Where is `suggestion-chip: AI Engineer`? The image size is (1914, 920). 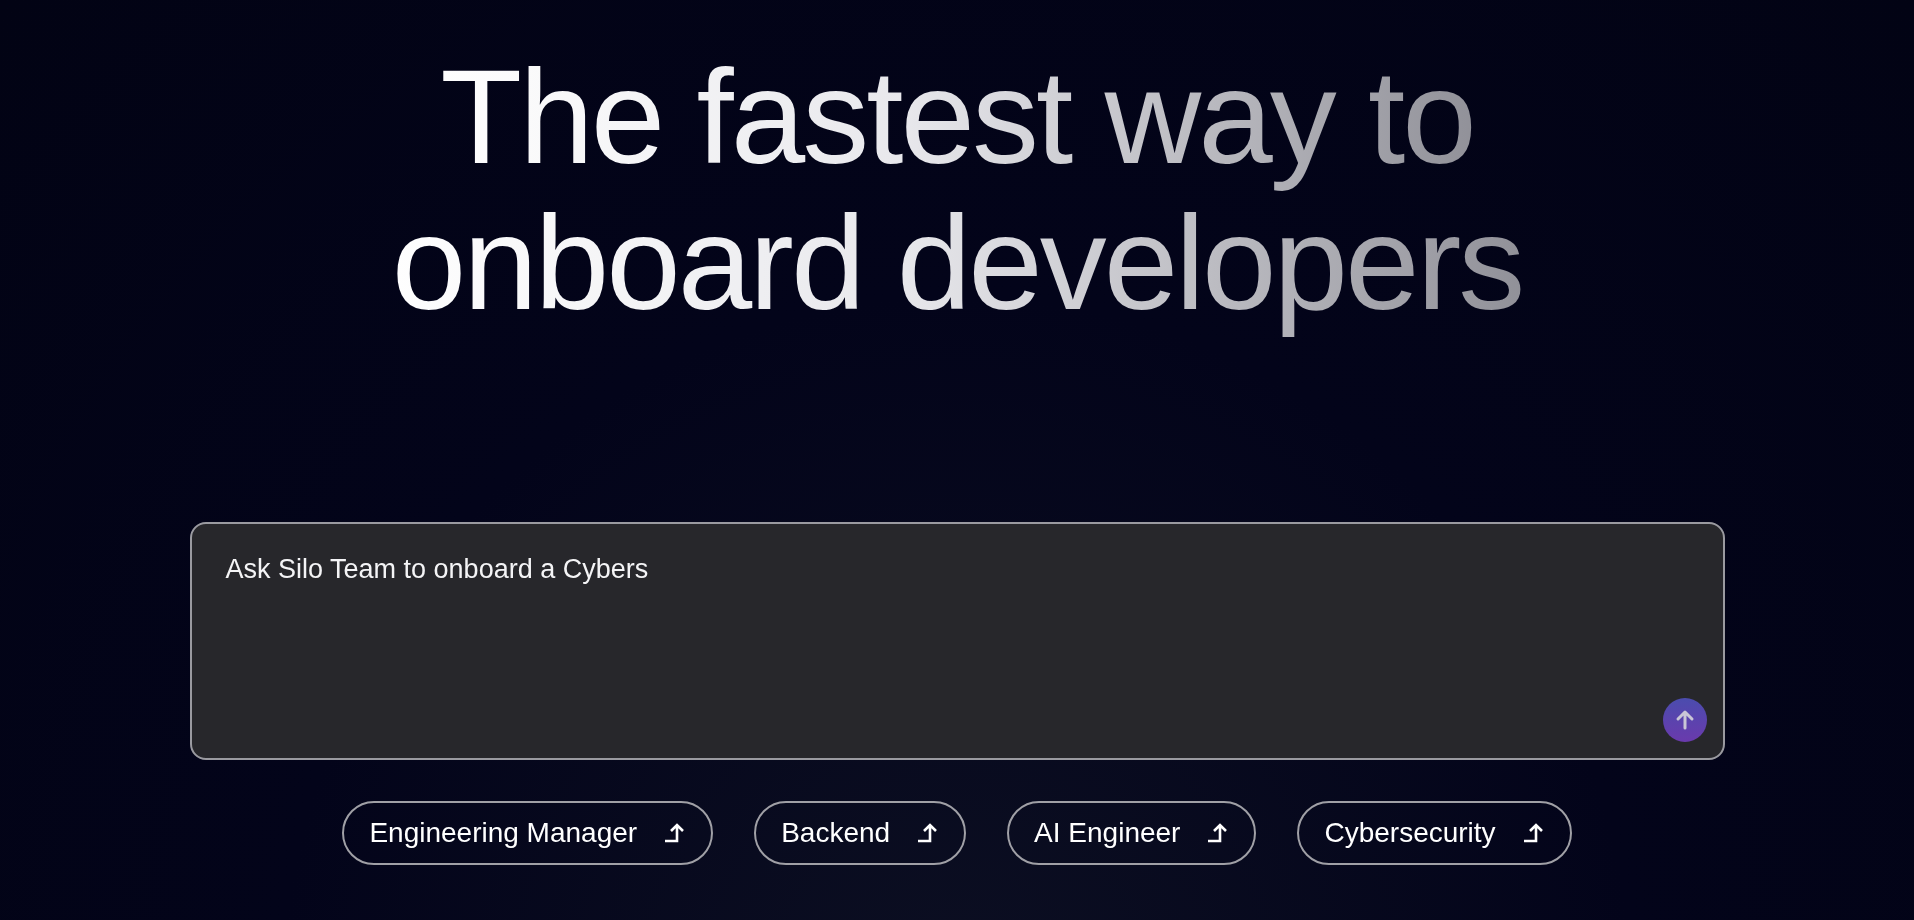 suggestion-chip: AI Engineer is located at coordinates (1132, 833).